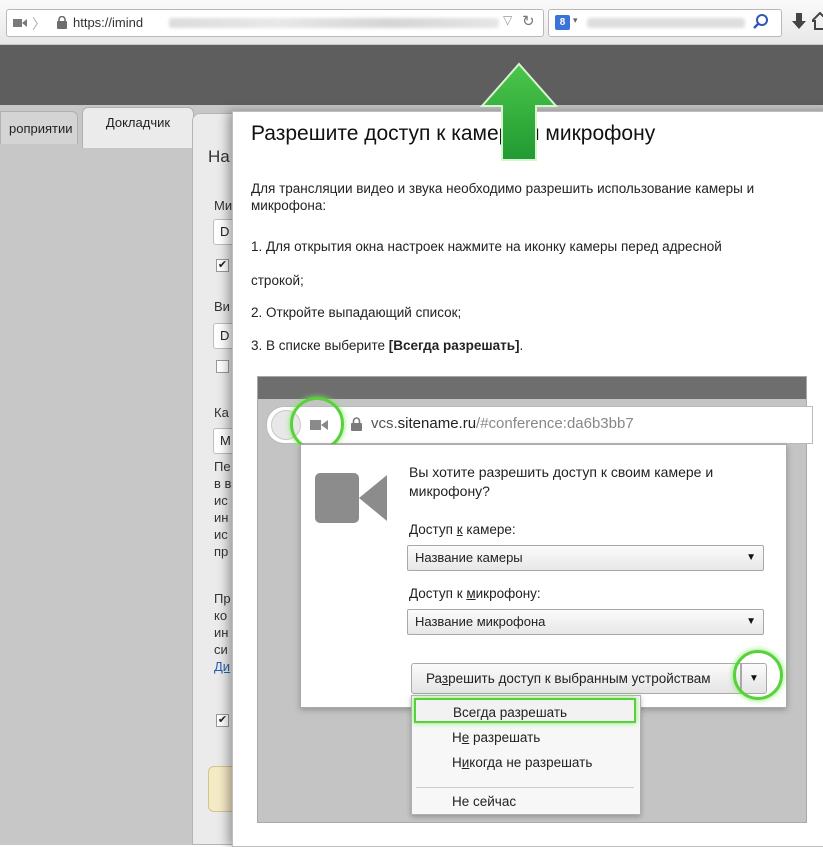 The height and width of the screenshot is (847, 823). Describe the element at coordinates (585, 558) in the screenshot. I see `camera-dropdown: Название камеры ▼` at that location.